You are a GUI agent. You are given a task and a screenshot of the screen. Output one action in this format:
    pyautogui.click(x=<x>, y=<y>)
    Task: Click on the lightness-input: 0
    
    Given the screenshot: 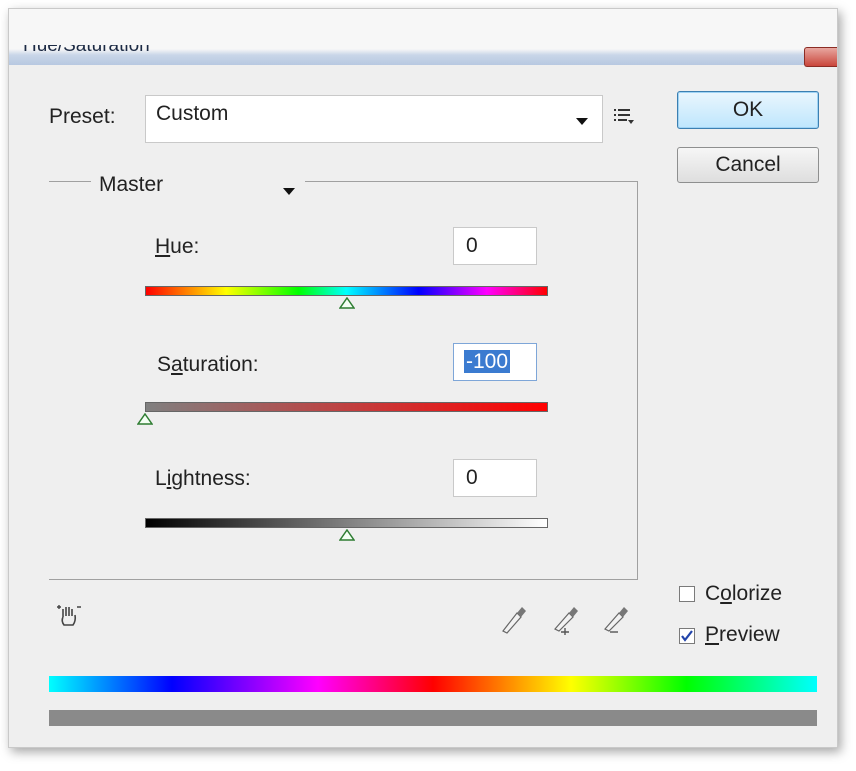 What is the action you would take?
    pyautogui.click(x=495, y=478)
    